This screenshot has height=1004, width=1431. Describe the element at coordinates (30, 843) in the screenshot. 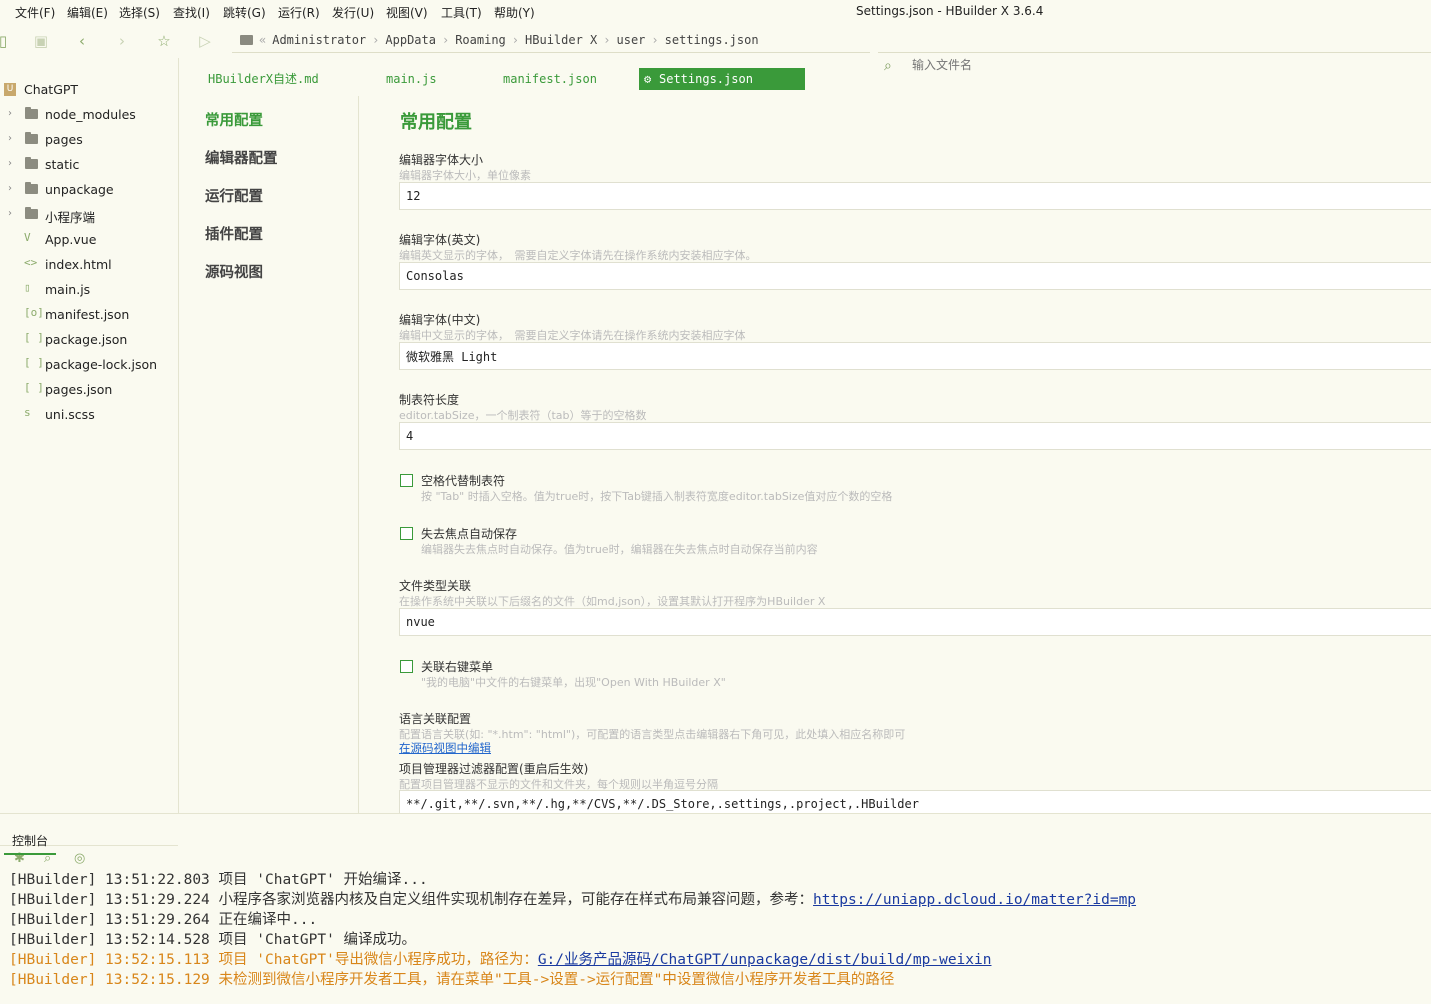

I see `tab-console: 控制台` at that location.